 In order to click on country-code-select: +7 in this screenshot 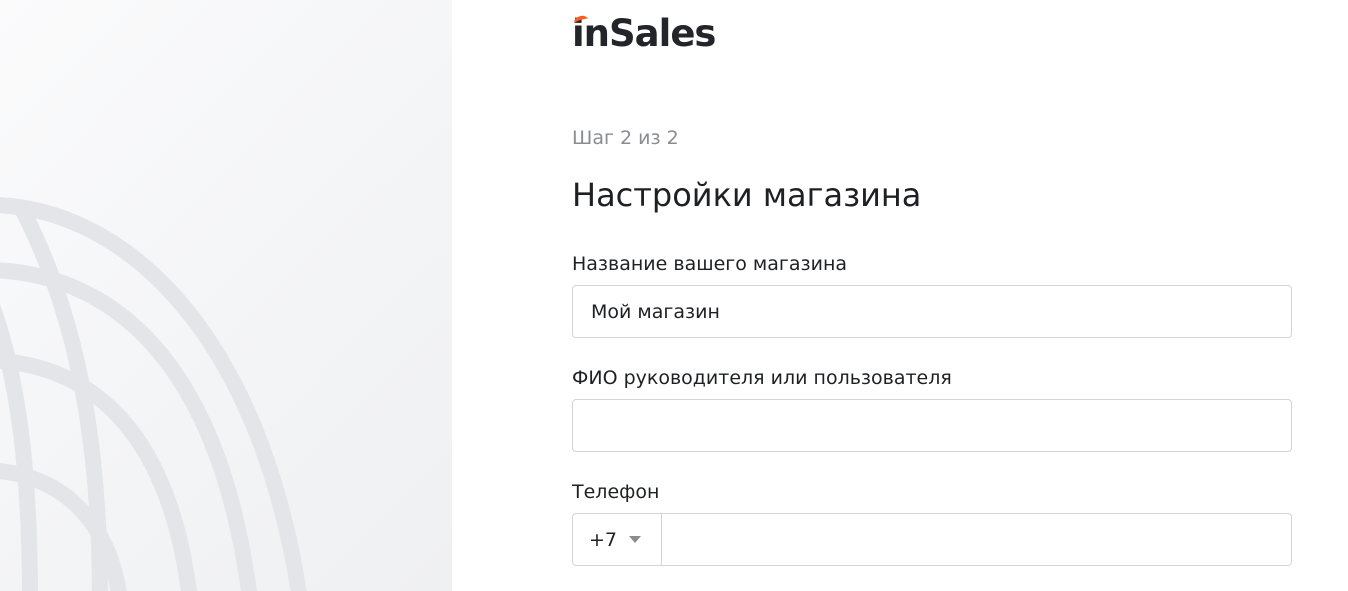, I will do `click(617, 539)`.